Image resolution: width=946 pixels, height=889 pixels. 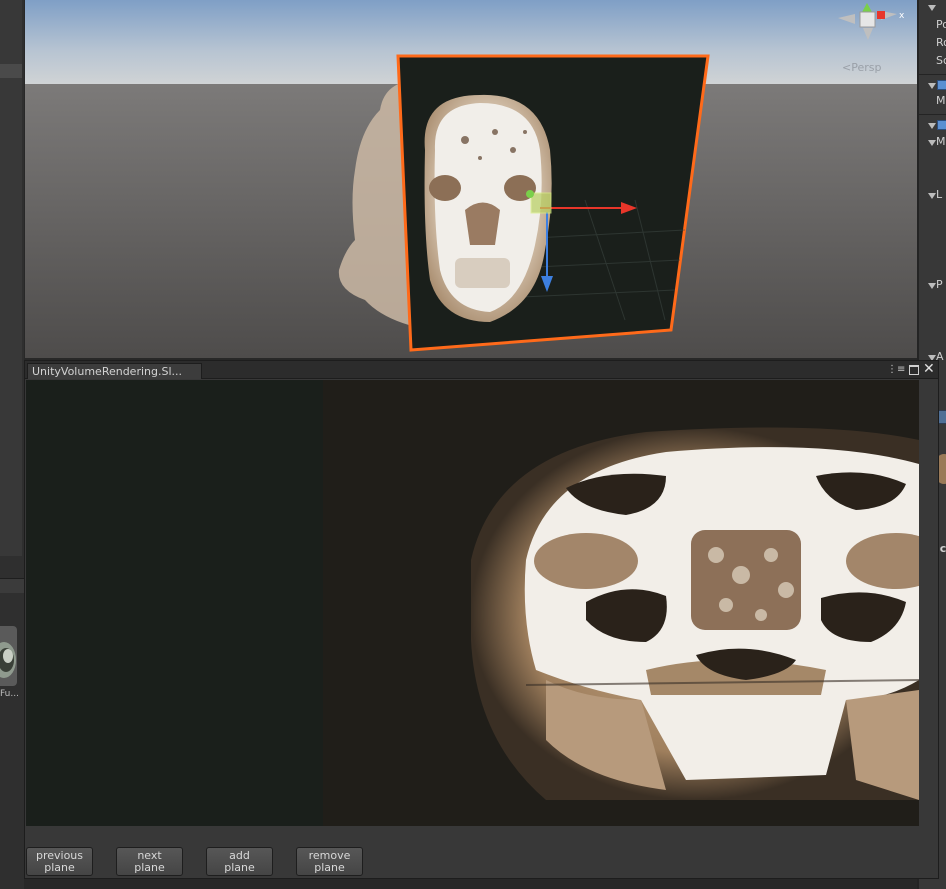 What do you see at coordinates (941, 141) in the screenshot?
I see `materials-label: M` at bounding box center [941, 141].